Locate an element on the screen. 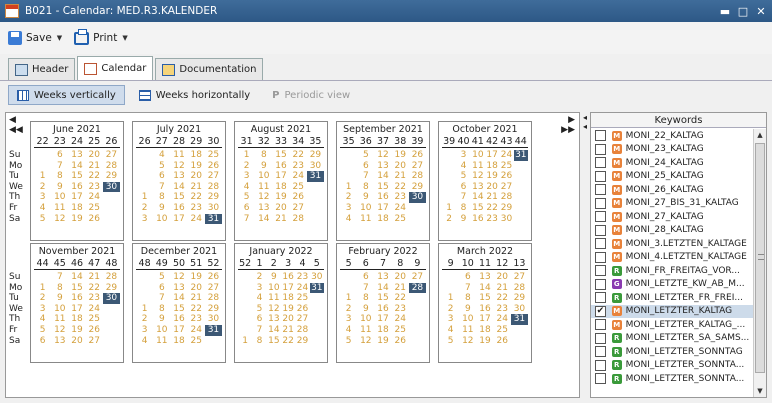 This screenshot has width=772, height=403. week-number: 34 is located at coordinates (298, 141).